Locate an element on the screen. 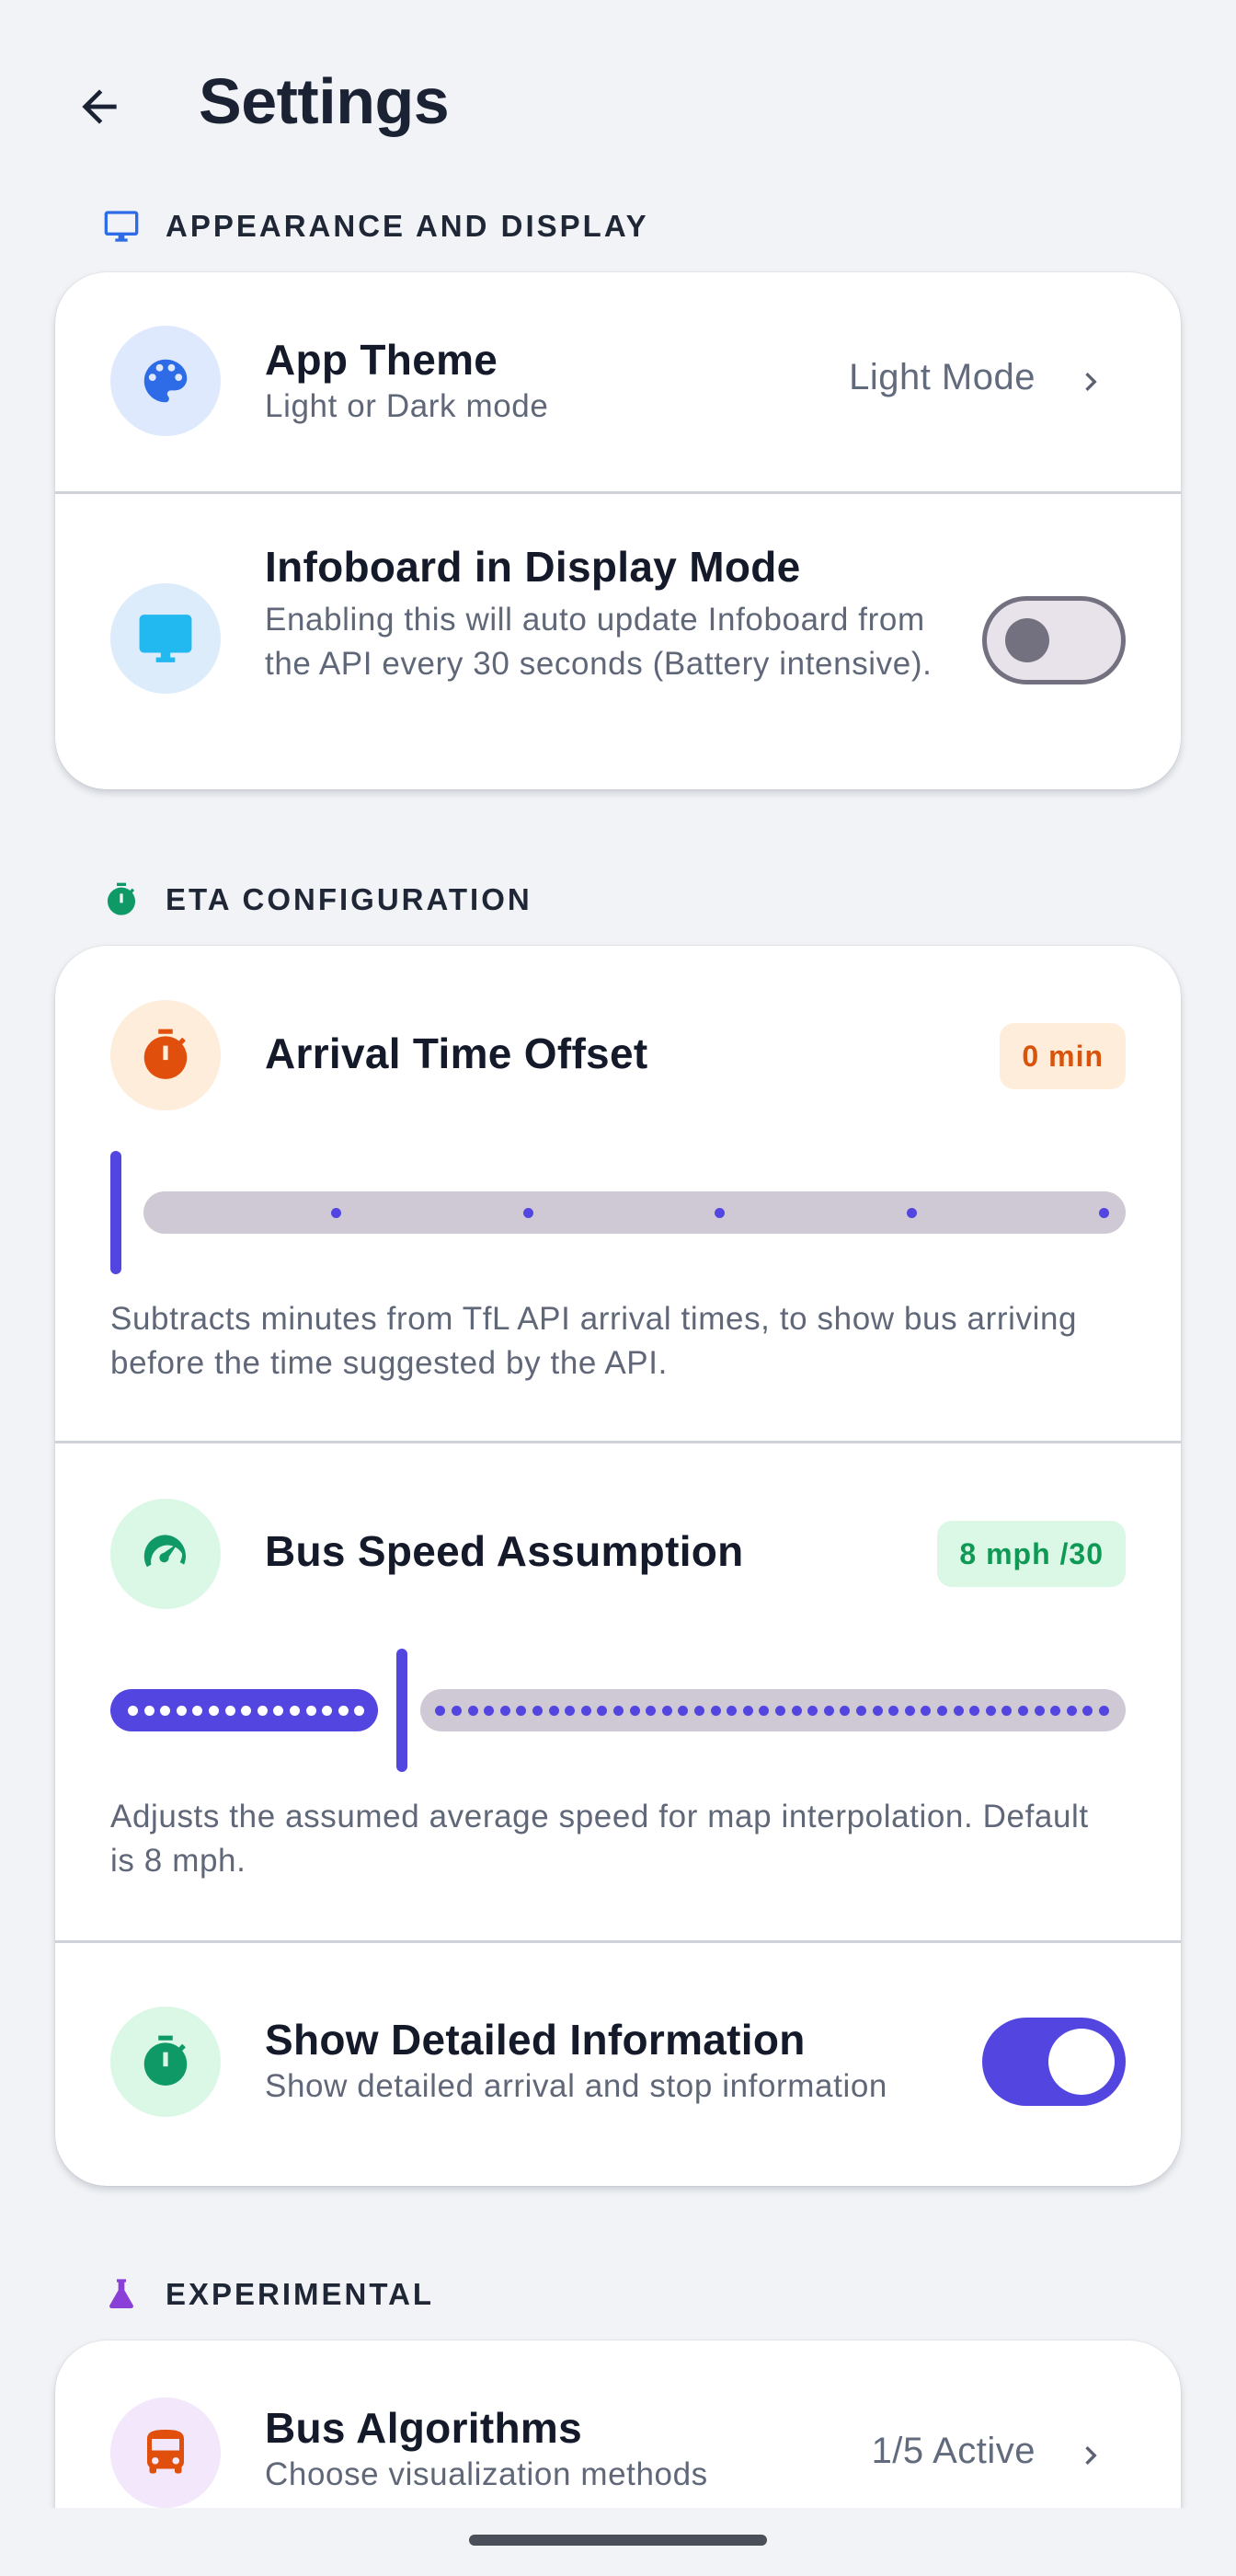  app-theme-icon-circle is located at coordinates (165, 381).